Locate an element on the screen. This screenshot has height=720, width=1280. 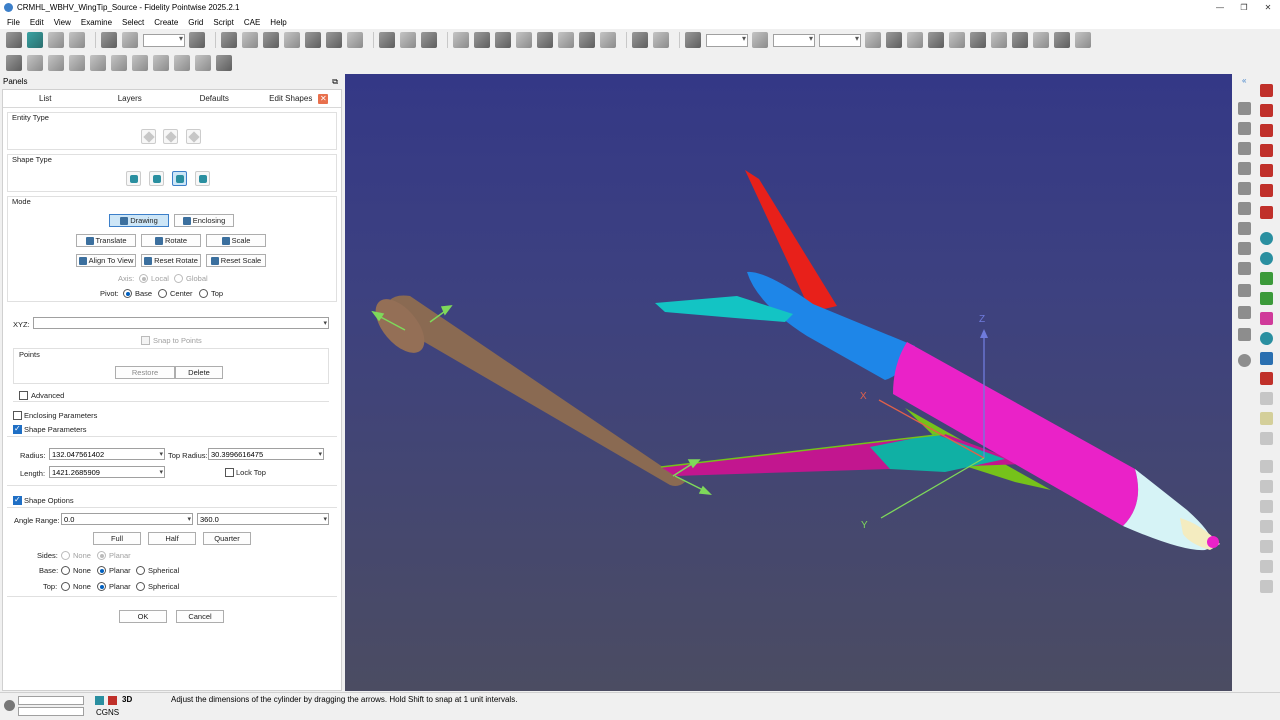
shape-cone-icon is located at coordinates (179, 178).